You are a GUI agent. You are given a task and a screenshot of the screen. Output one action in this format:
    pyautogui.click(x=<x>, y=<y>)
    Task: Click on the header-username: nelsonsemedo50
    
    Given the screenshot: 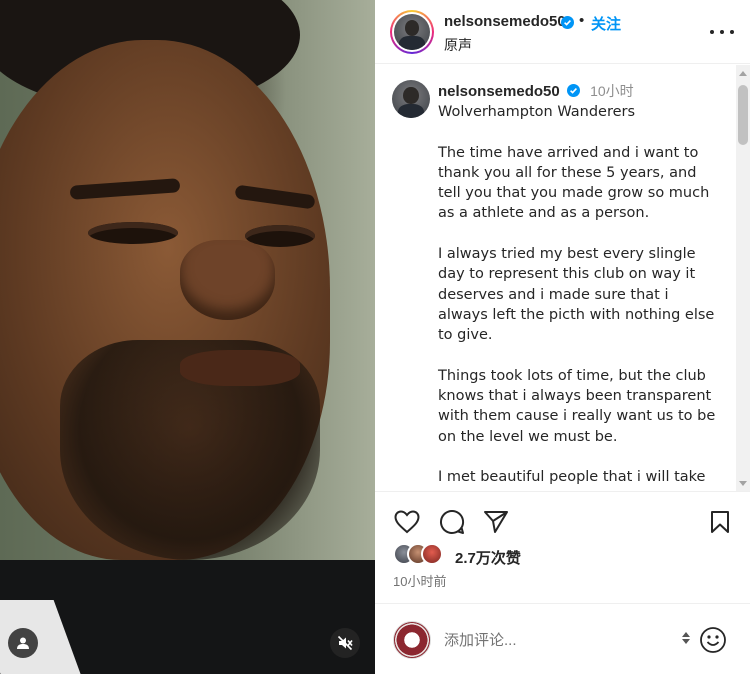 What is the action you would take?
    pyautogui.click(x=505, y=21)
    